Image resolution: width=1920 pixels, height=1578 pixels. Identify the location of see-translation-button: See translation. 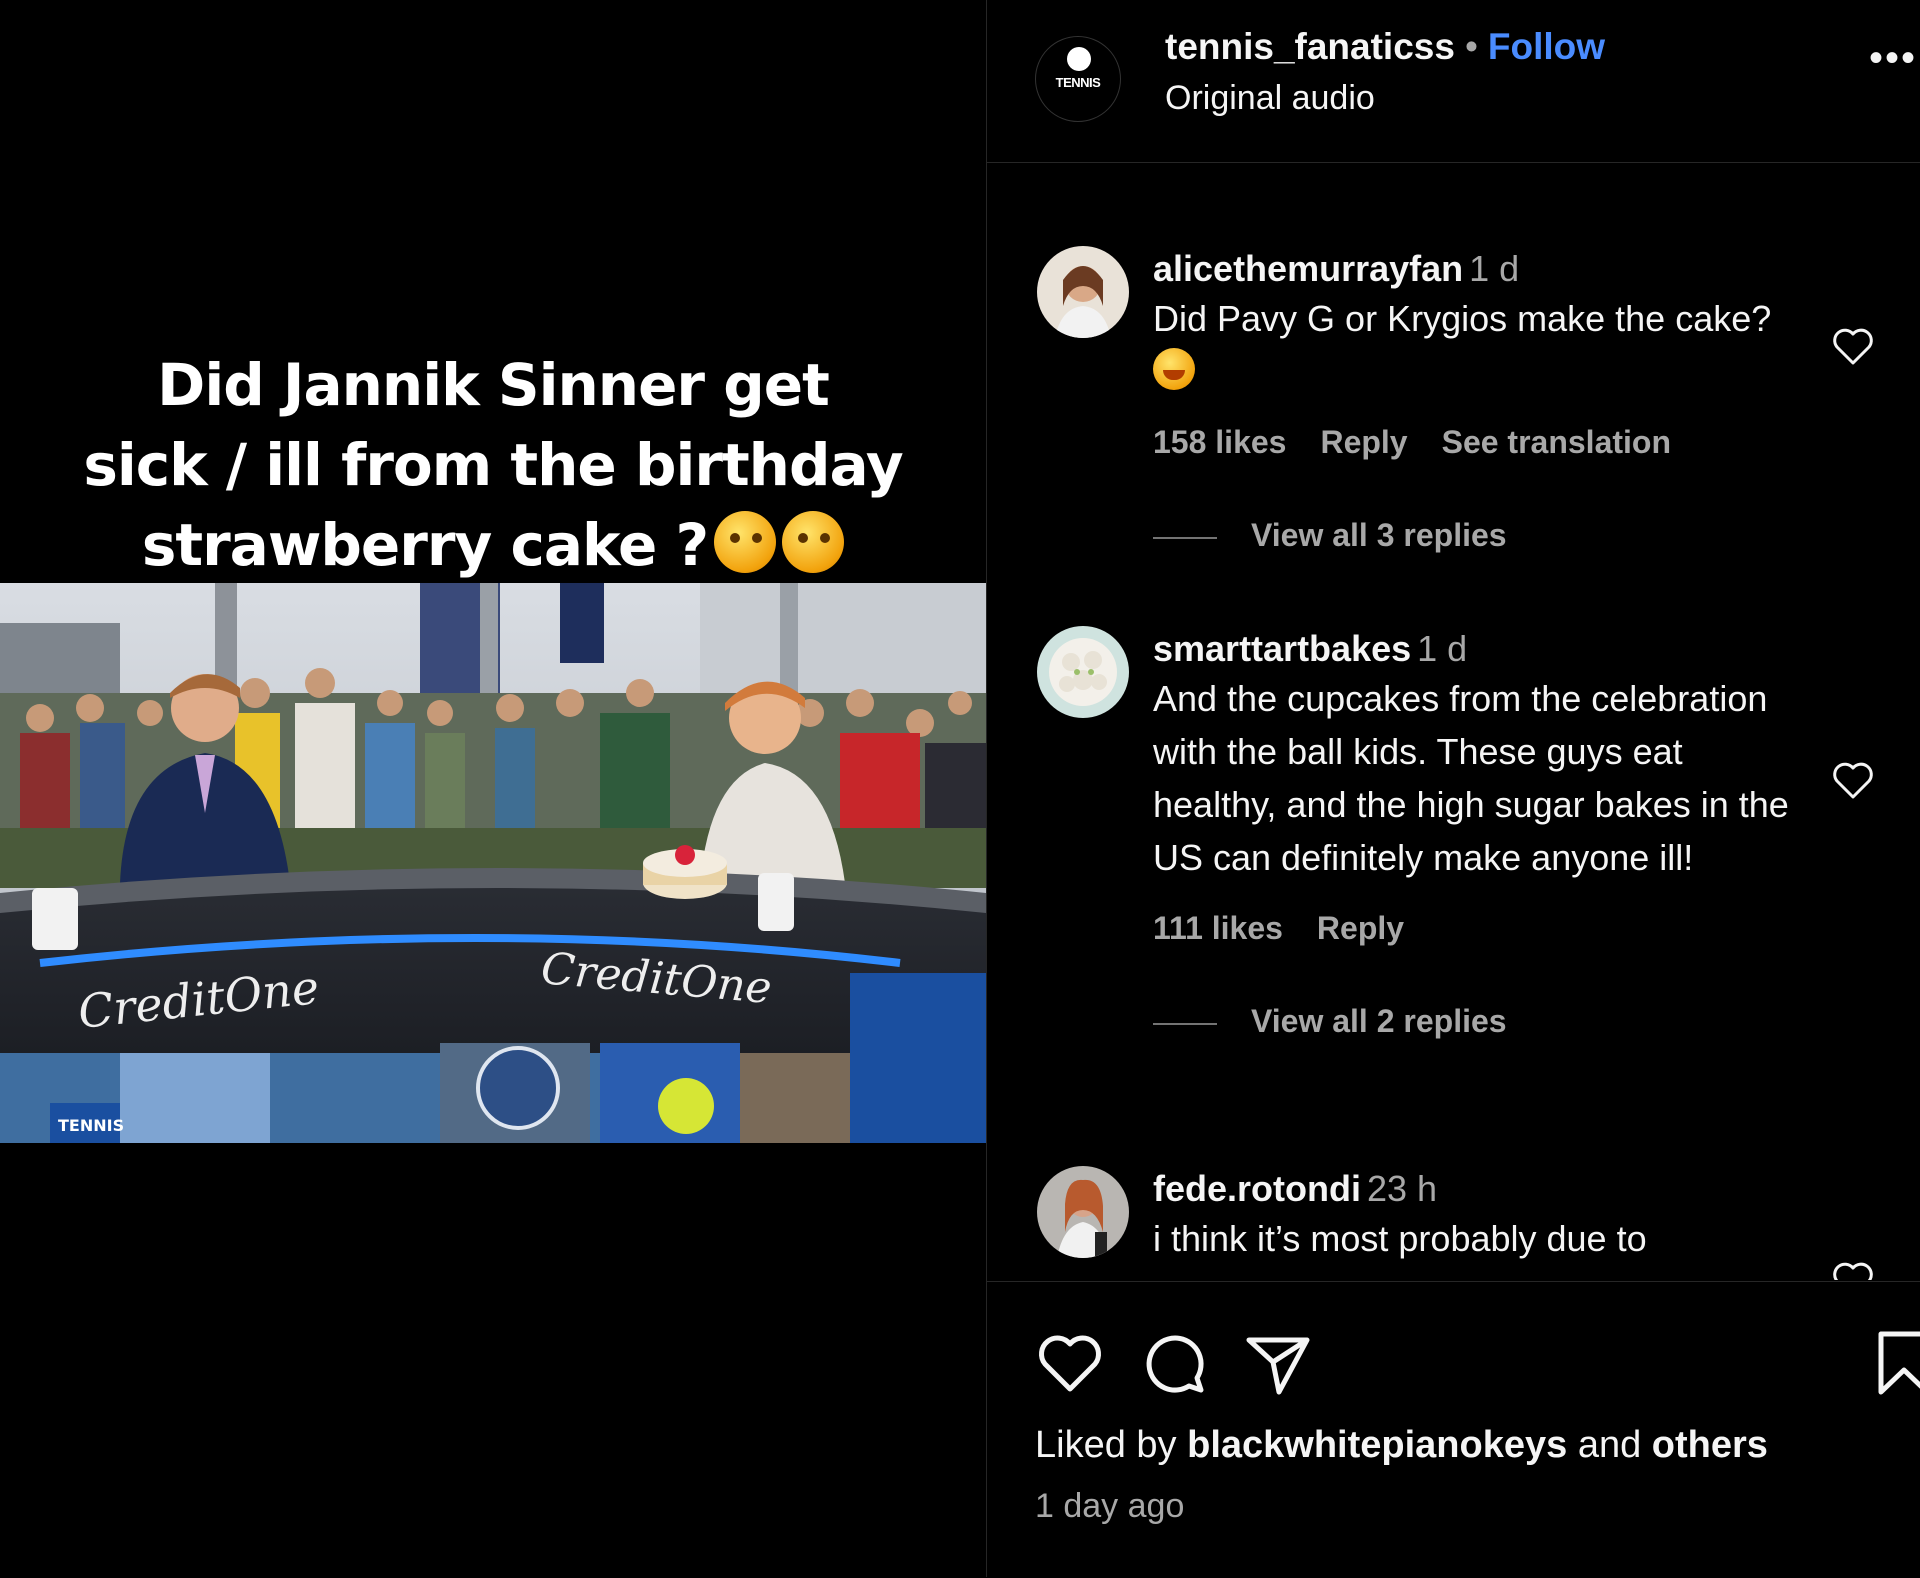
(1556, 442).